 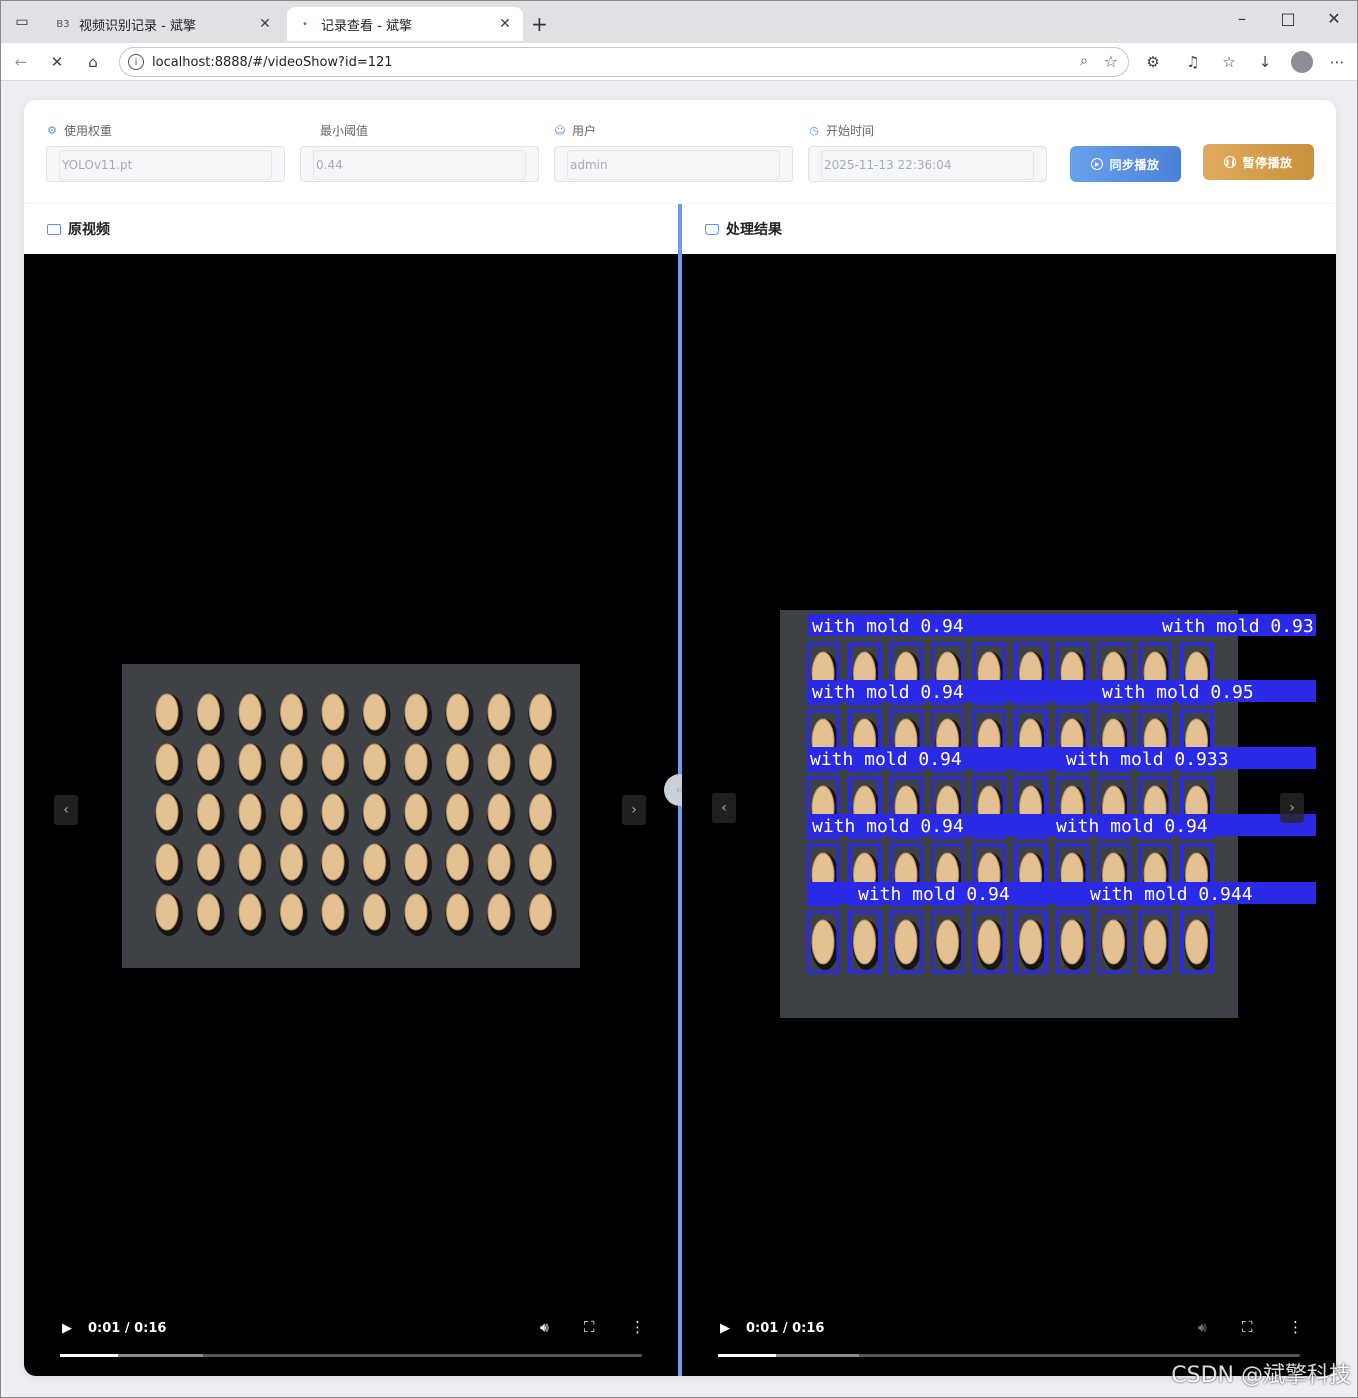 I want to click on close-window-icon: ✕, so click(x=1334, y=18).